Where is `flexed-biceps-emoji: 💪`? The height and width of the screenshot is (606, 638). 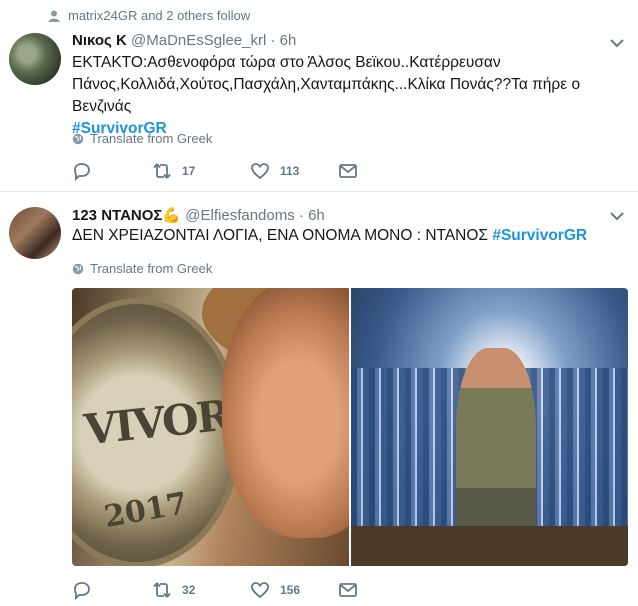 flexed-biceps-emoji: 💪 is located at coordinates (172, 215).